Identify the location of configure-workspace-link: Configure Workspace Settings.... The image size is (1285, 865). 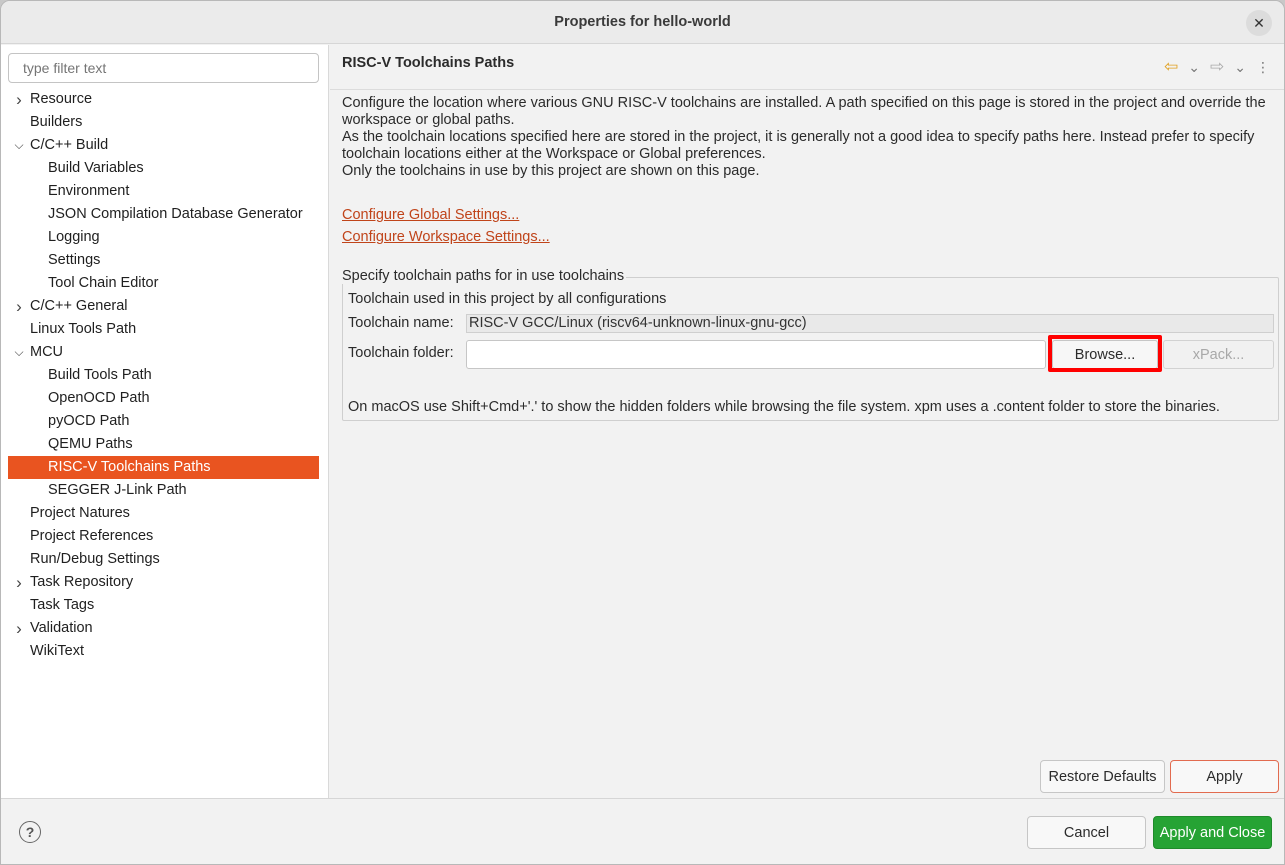
(446, 237).